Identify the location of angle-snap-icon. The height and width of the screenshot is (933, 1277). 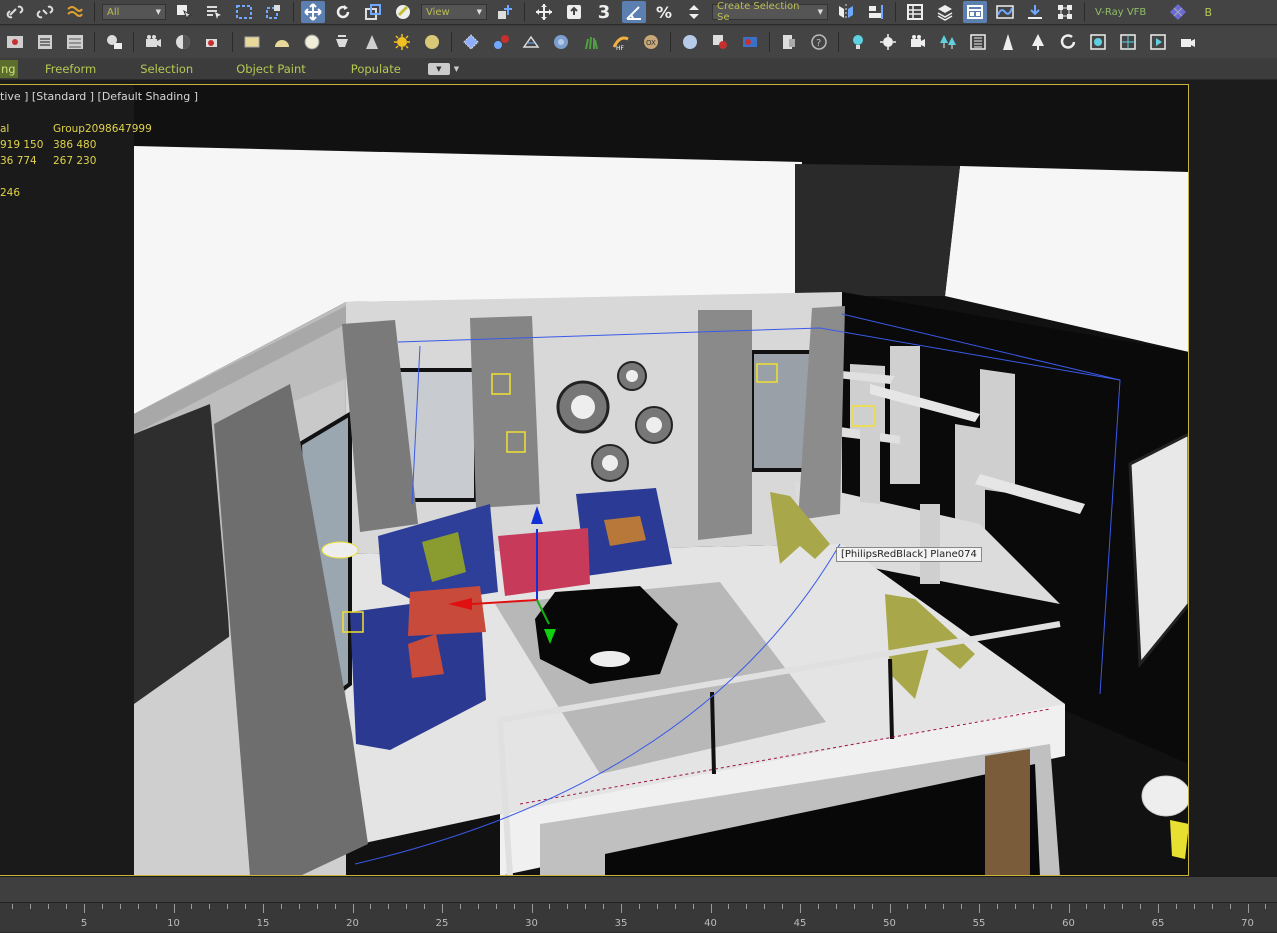
(634, 12).